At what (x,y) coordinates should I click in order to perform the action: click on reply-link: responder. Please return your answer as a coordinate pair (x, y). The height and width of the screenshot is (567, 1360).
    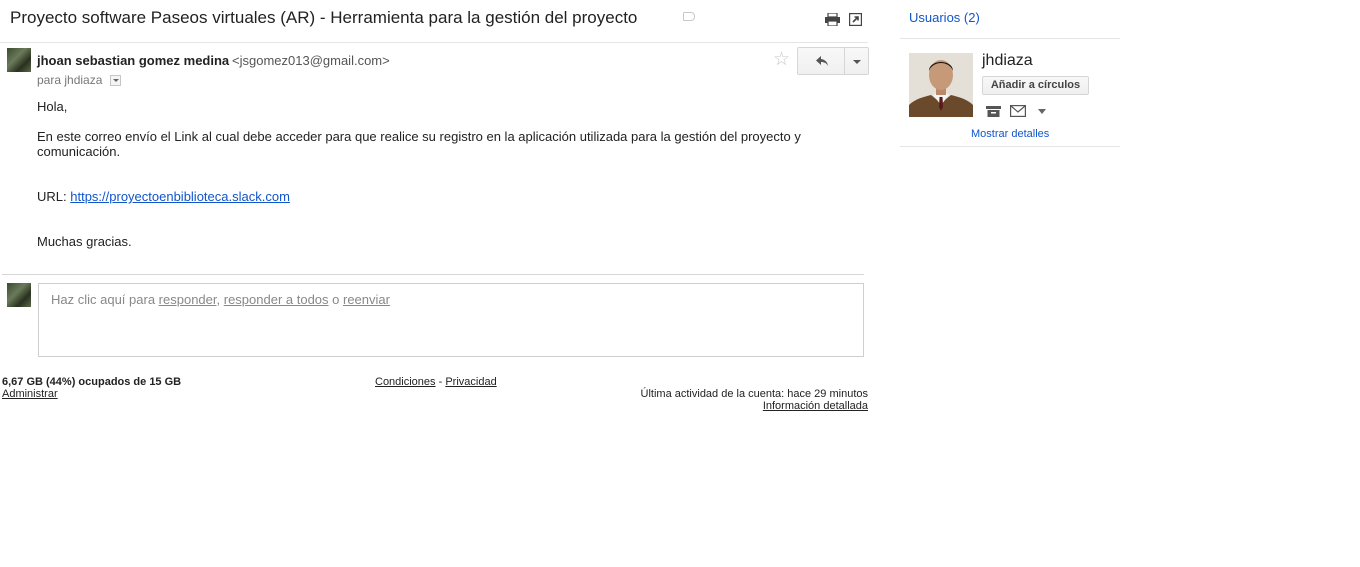
    Looking at the image, I should click on (188, 299).